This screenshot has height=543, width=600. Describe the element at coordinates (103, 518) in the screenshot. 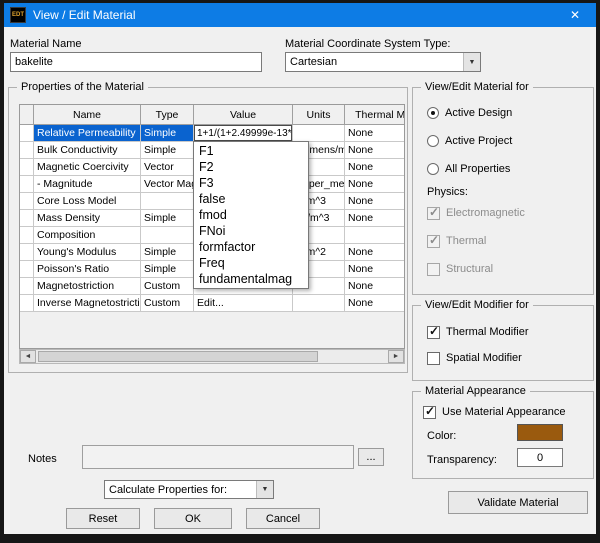

I see `reset-button: Reset` at that location.